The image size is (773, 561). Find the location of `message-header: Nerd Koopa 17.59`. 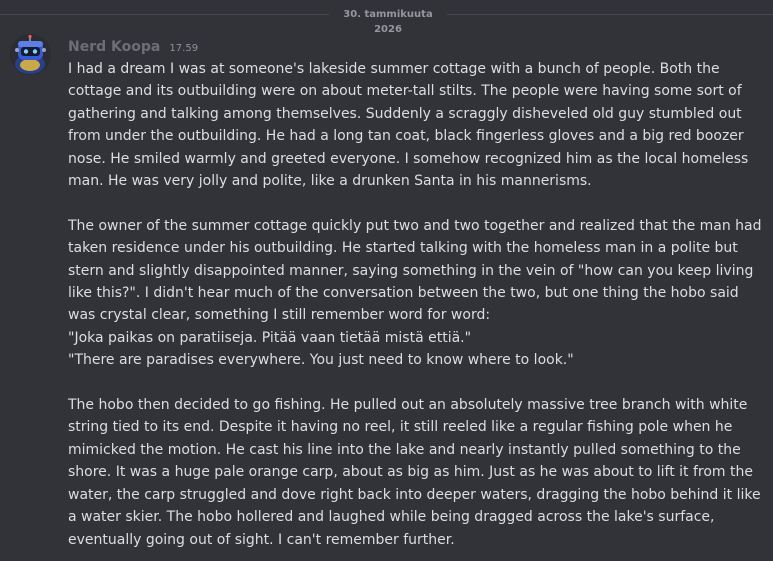

message-header: Nerd Koopa 17.59 is located at coordinates (133, 46).